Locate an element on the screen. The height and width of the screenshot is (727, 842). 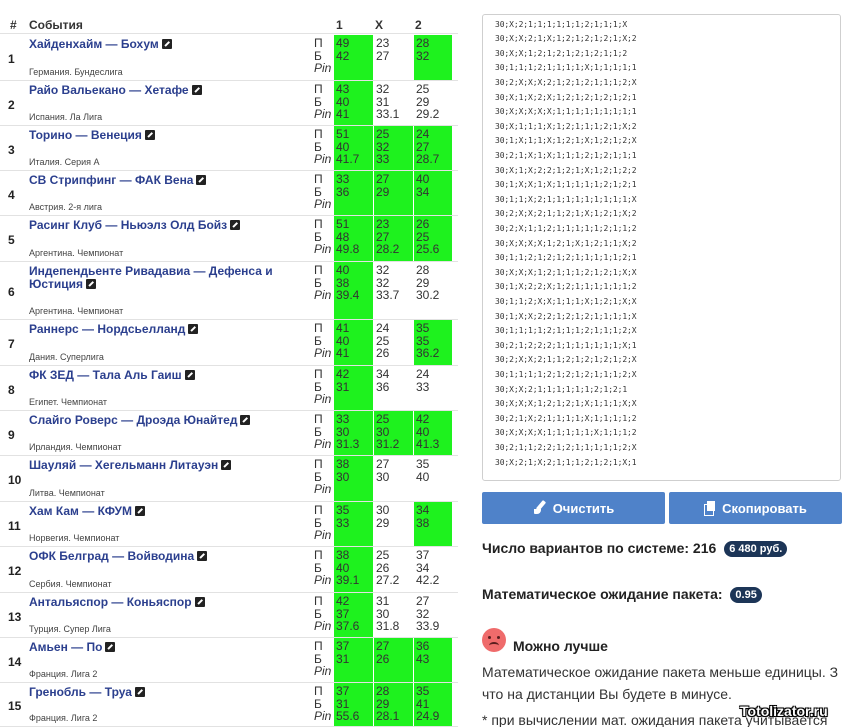
match-title-link: Хайденхайм — Бохум is located at coordinates (169, 44).